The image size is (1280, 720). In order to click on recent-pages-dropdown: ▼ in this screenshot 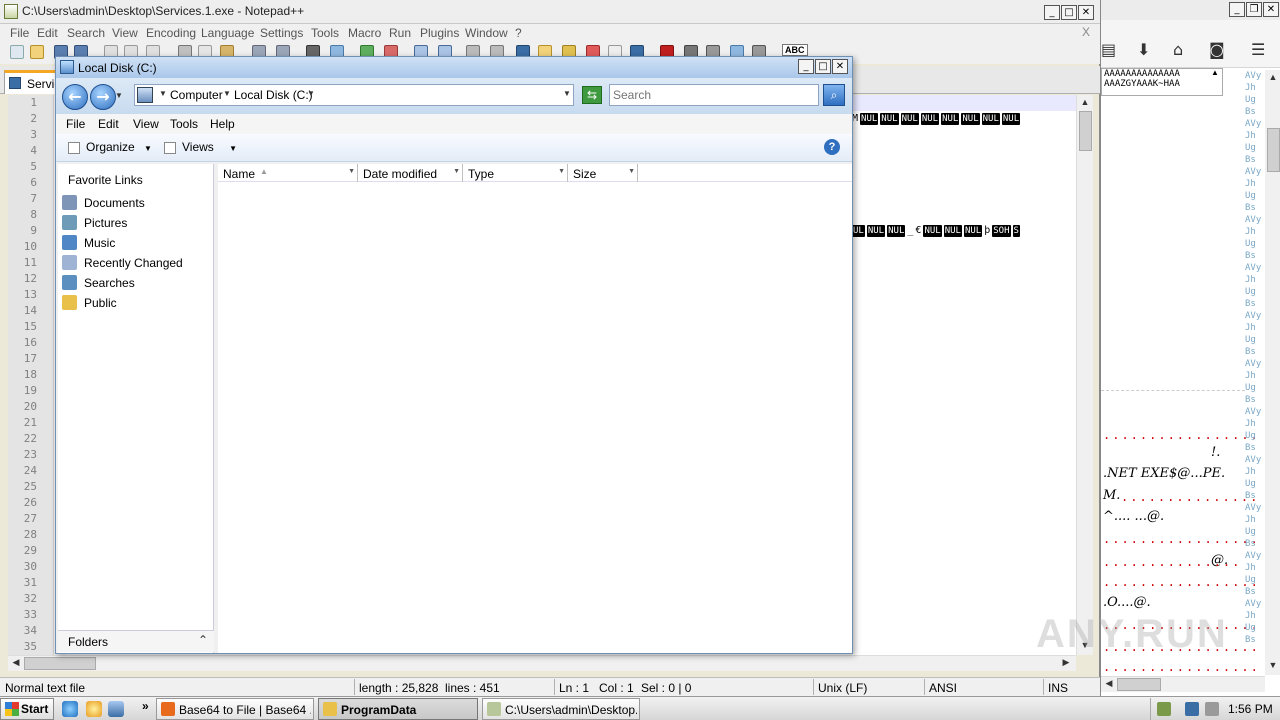, I will do `click(119, 95)`.